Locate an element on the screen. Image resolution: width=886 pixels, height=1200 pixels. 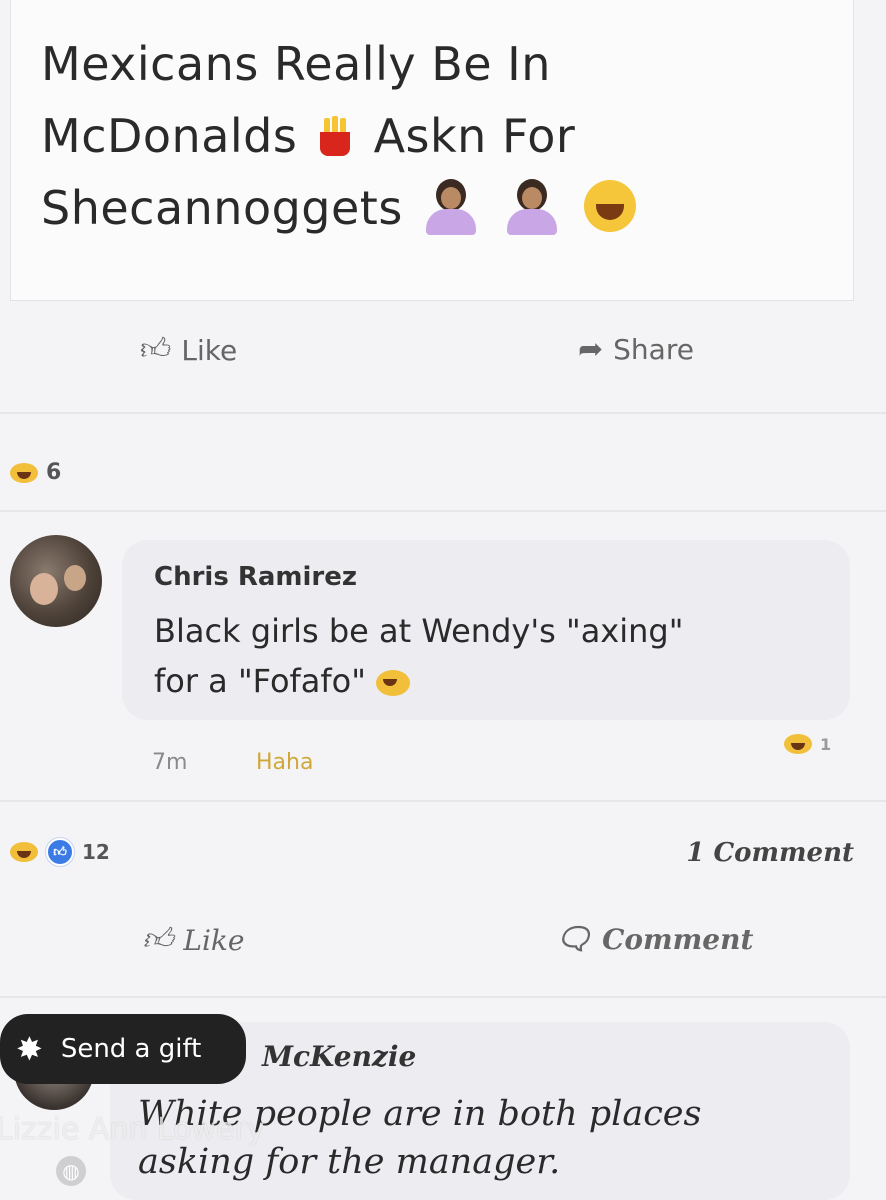
reaction-summary: 👍︎ 12 is located at coordinates (60, 852).